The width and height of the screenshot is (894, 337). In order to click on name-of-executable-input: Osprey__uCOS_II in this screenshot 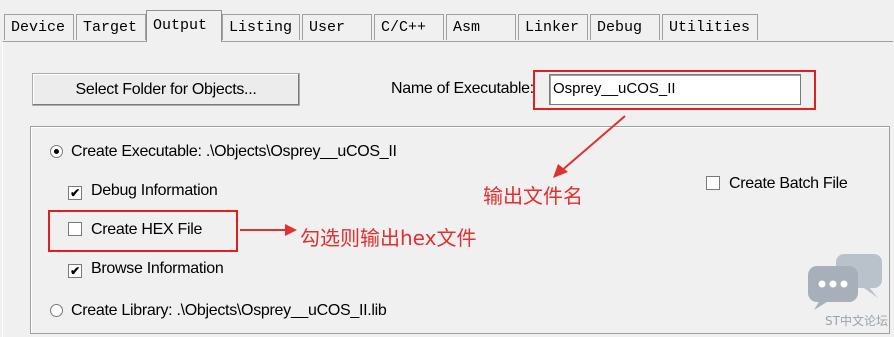, I will do `click(675, 89)`.